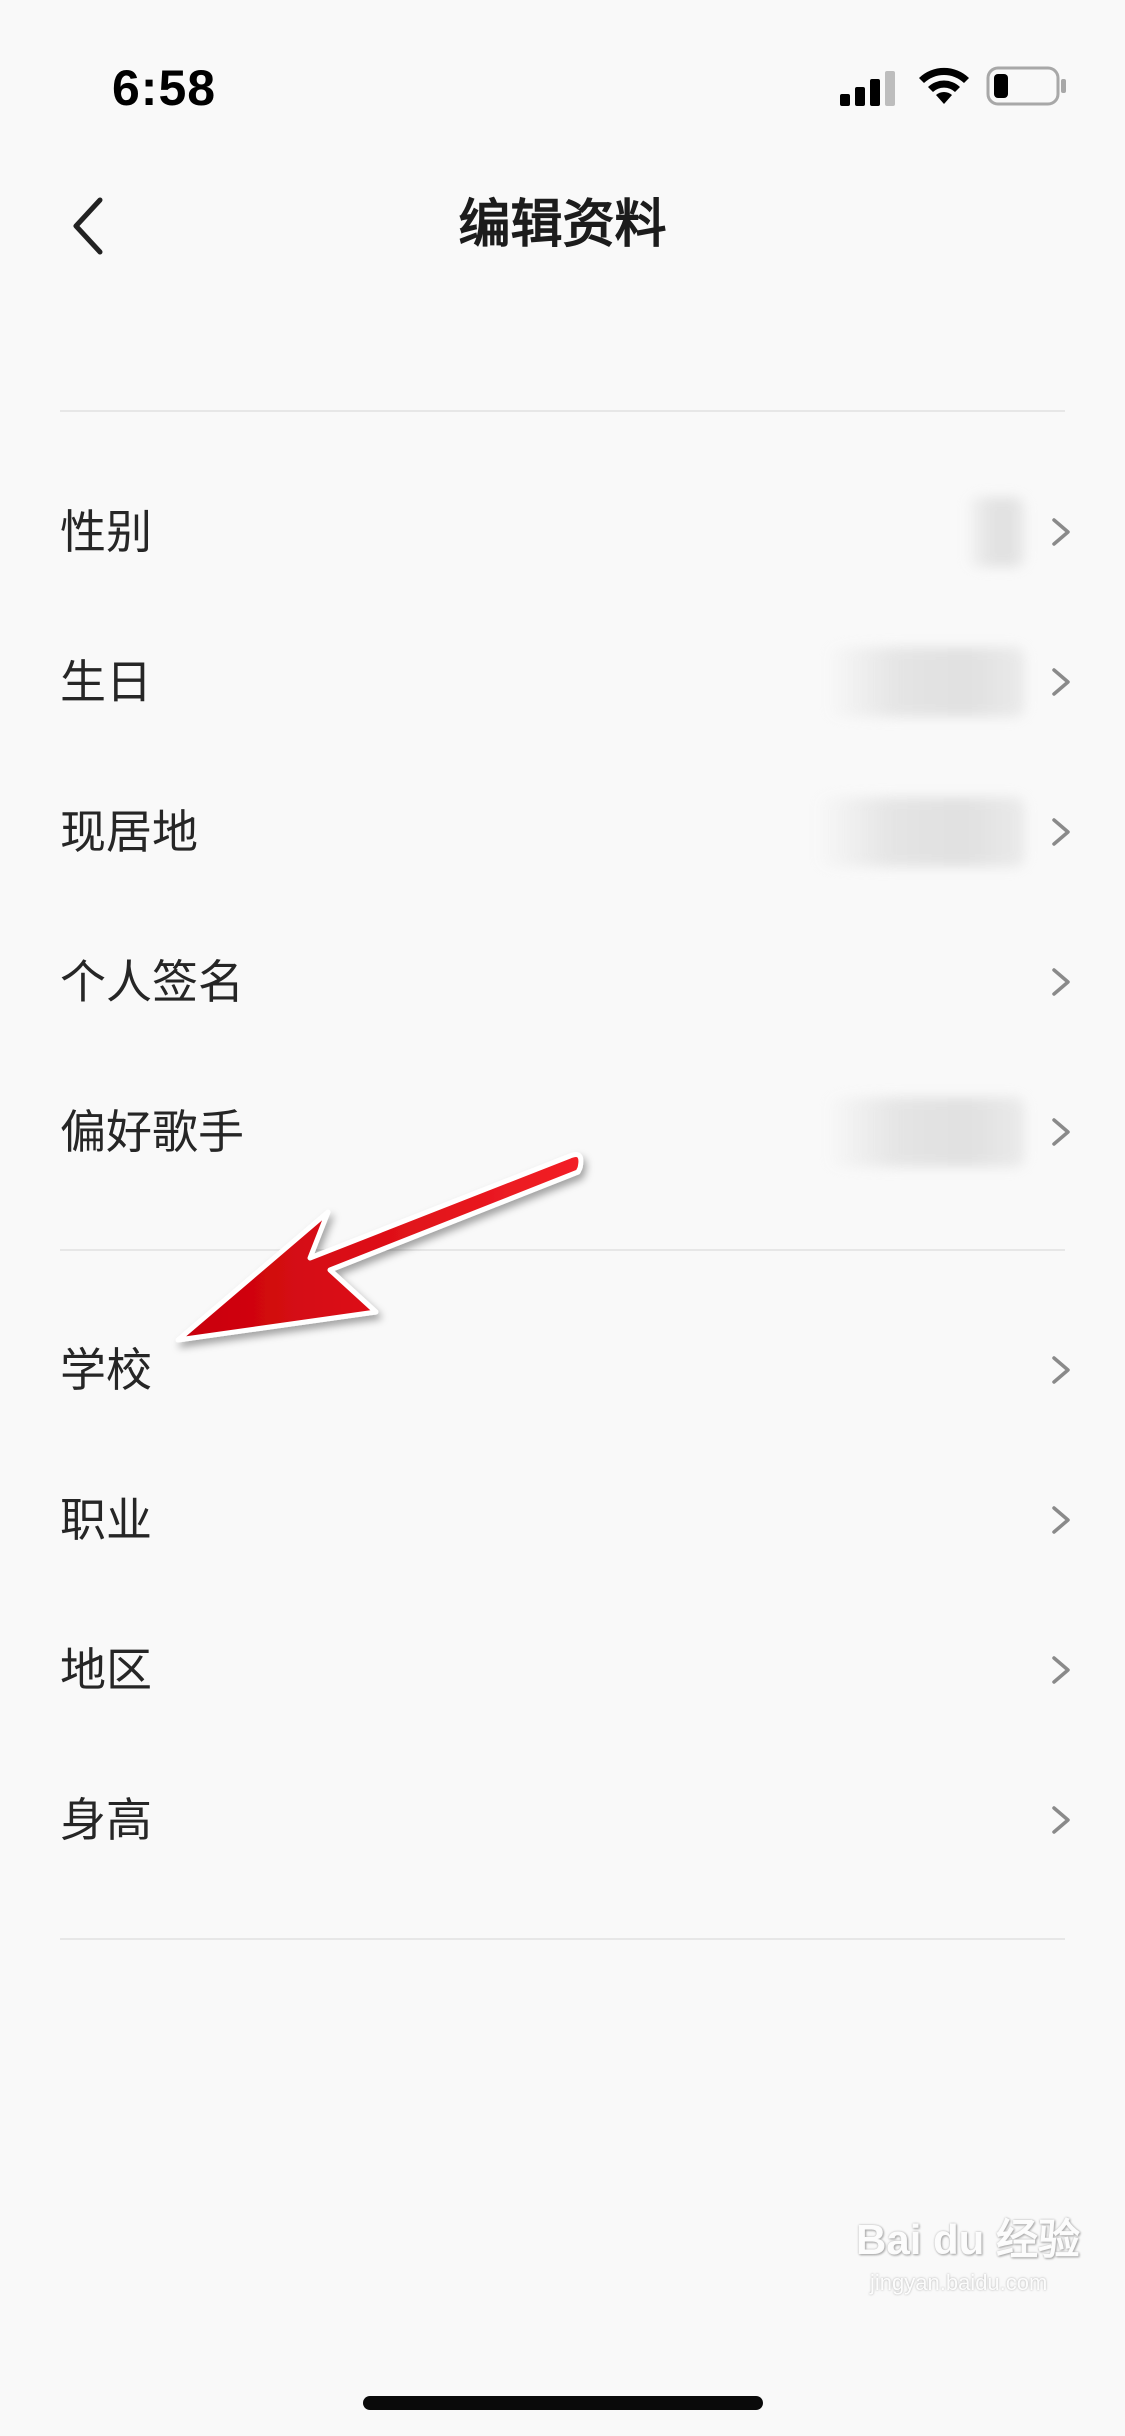  I want to click on home-indicator, so click(563, 2403).